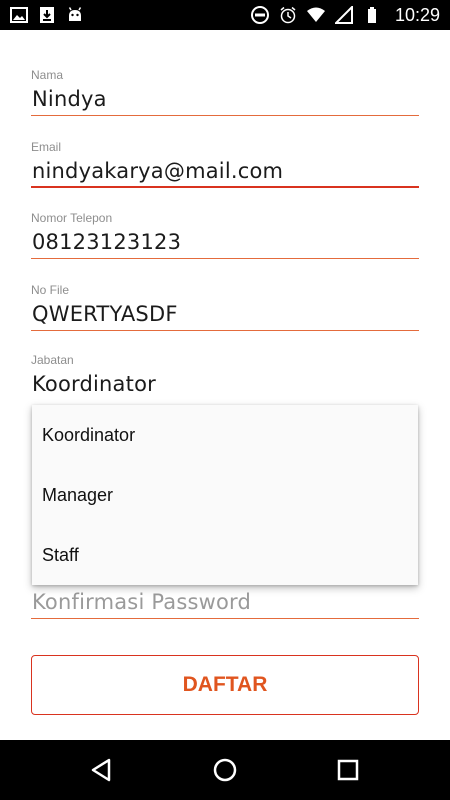 This screenshot has height=800, width=450. Describe the element at coordinates (225, 685) in the screenshot. I see `daftar-button: DAFTAR` at that location.